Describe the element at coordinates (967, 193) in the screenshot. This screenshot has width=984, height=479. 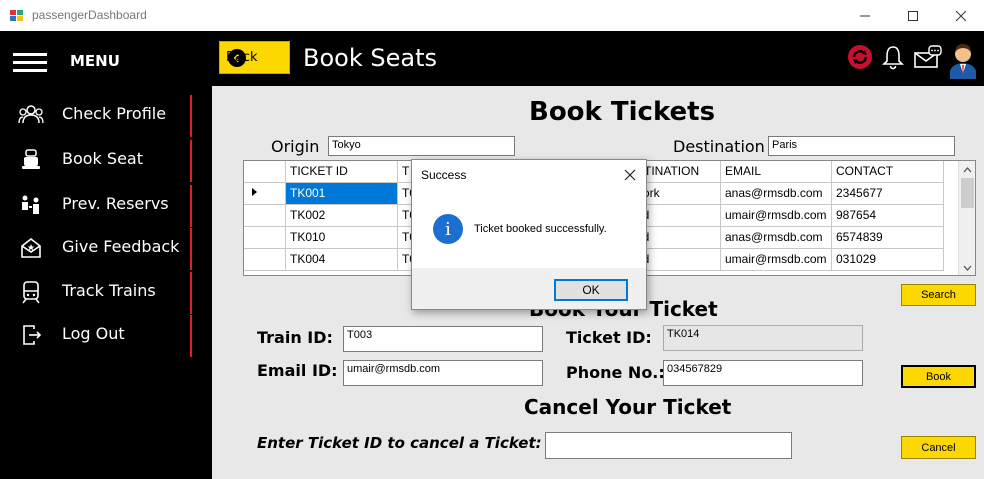
I see `scroll-thumb` at that location.